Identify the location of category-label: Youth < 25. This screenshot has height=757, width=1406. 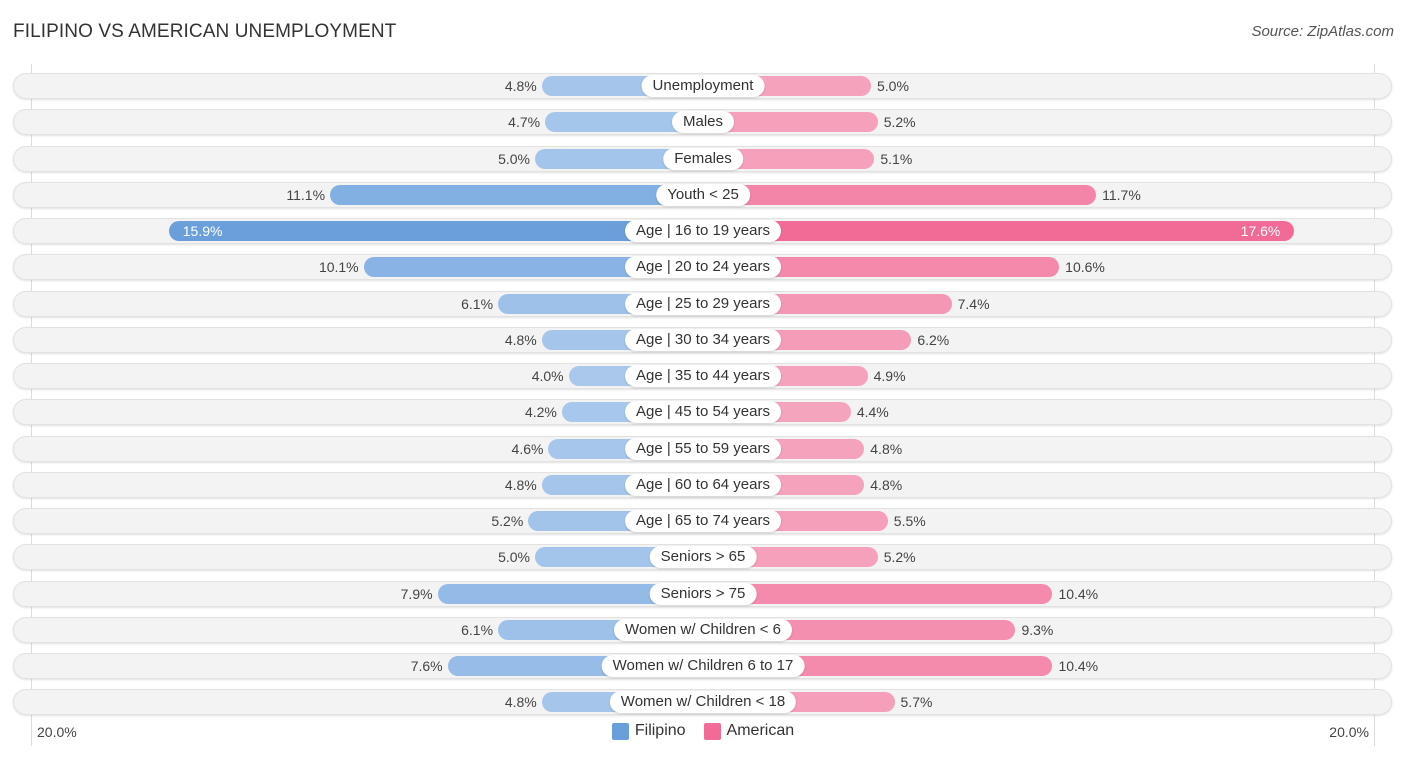
(703, 194).